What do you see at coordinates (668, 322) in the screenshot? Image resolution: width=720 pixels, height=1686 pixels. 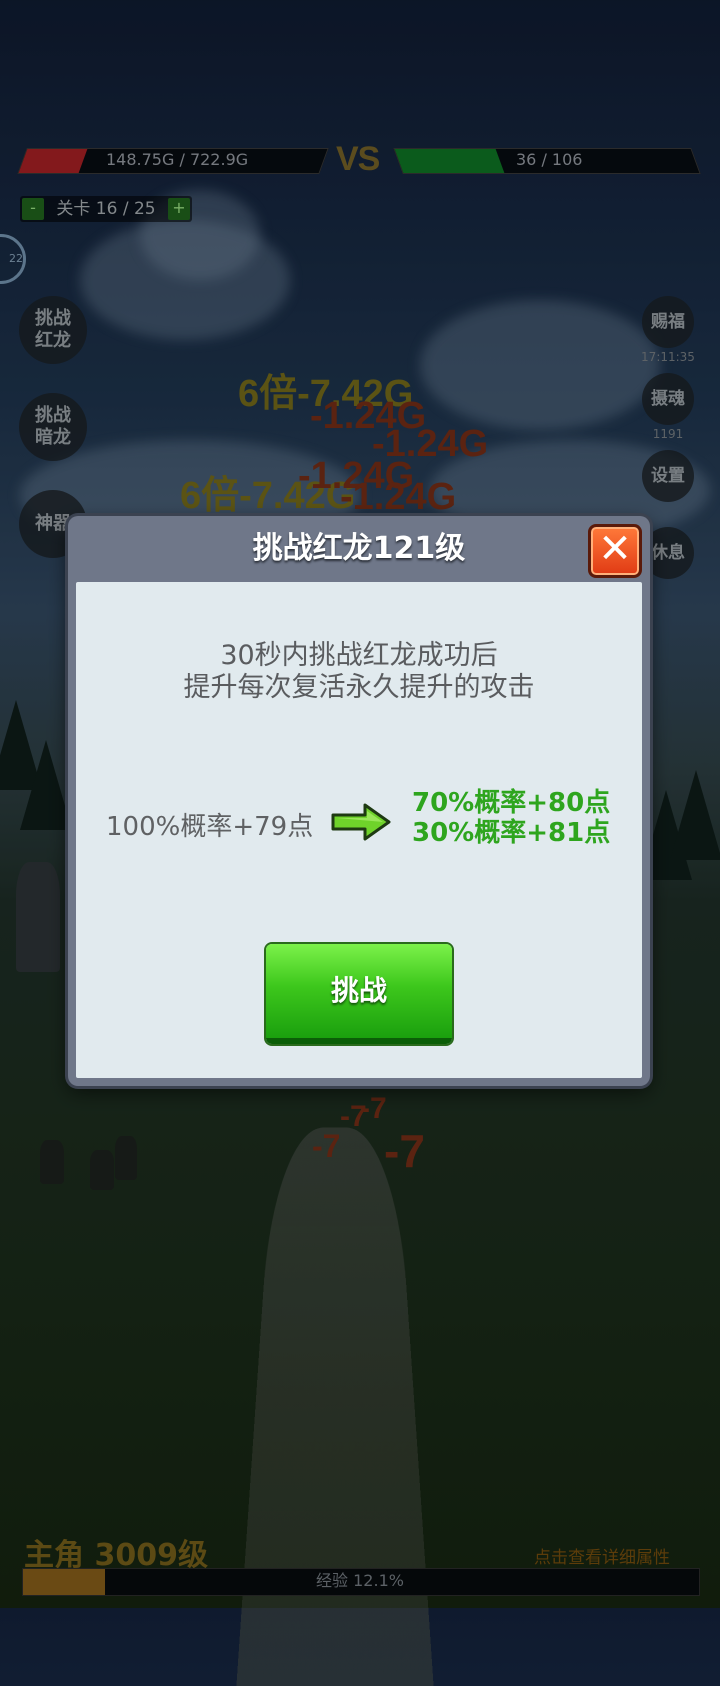 I see `bless-button: 赐福` at bounding box center [668, 322].